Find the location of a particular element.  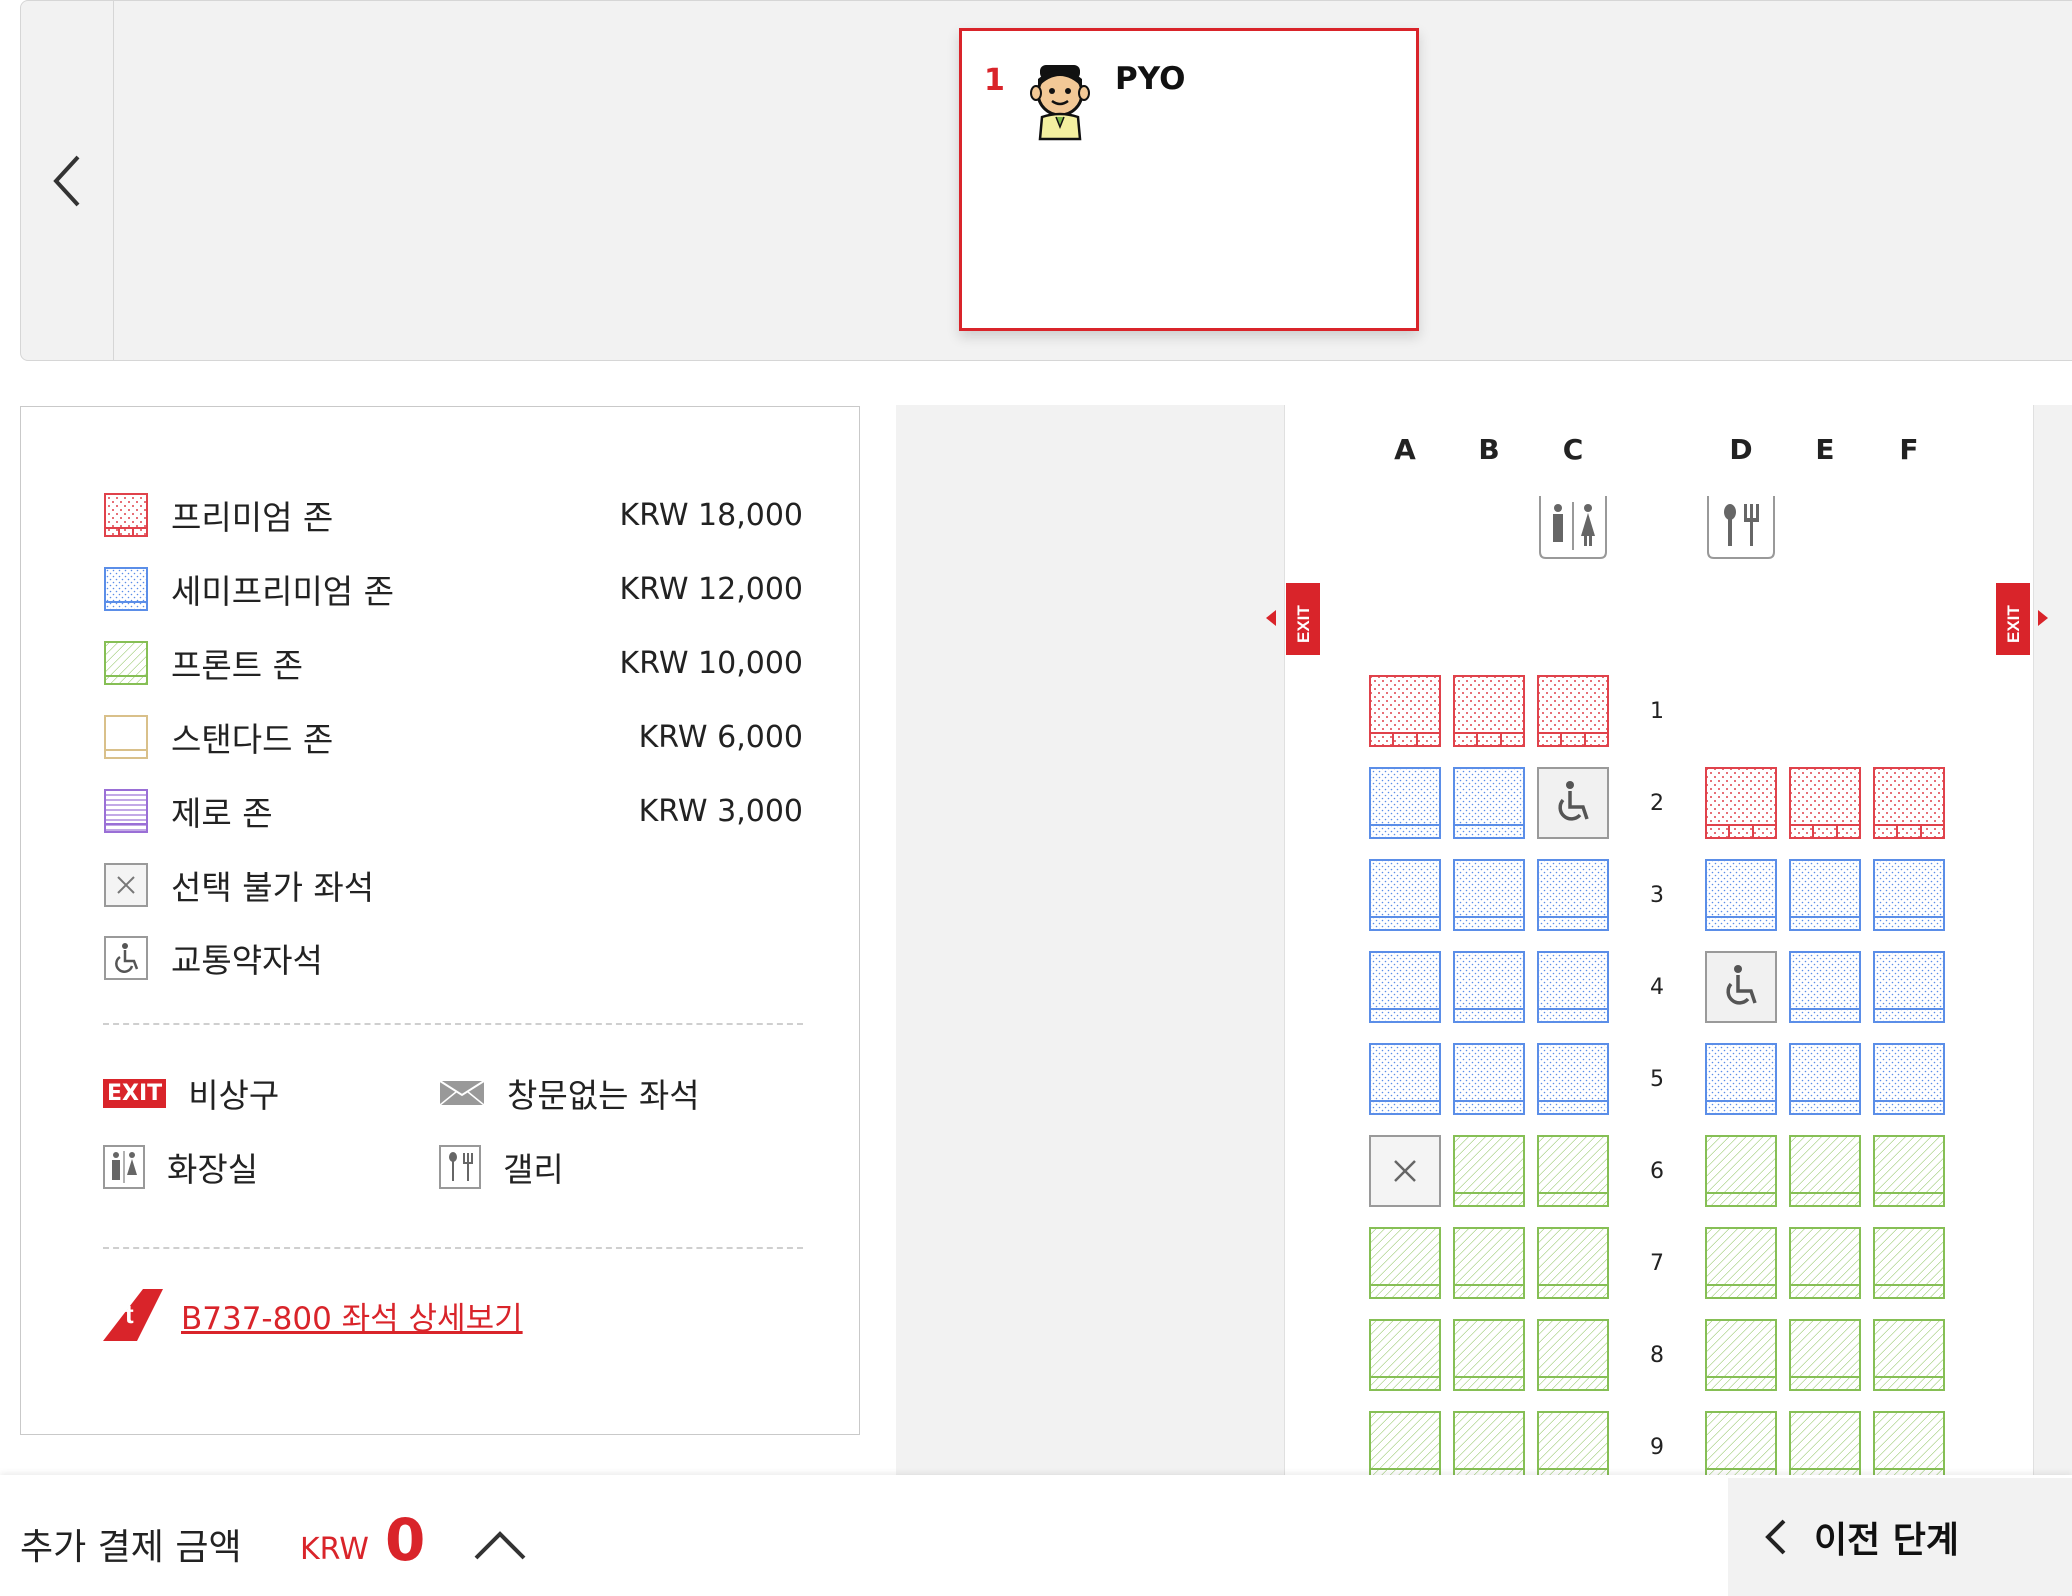

seat-9b is located at coordinates (1489, 1447).